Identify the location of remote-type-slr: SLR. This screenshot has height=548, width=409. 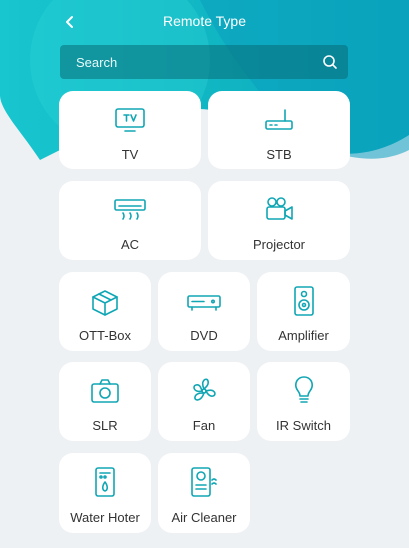
(105, 401).